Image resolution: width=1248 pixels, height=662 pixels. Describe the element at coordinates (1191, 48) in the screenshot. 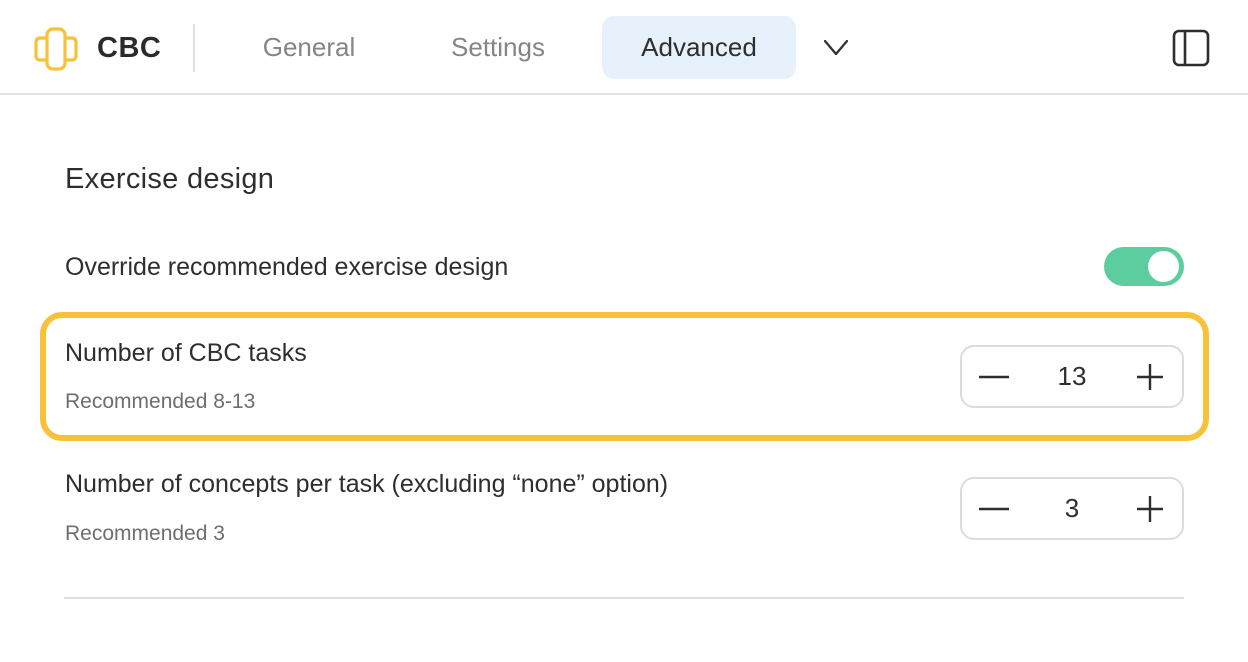

I see `sidebar-panel-icon` at that location.